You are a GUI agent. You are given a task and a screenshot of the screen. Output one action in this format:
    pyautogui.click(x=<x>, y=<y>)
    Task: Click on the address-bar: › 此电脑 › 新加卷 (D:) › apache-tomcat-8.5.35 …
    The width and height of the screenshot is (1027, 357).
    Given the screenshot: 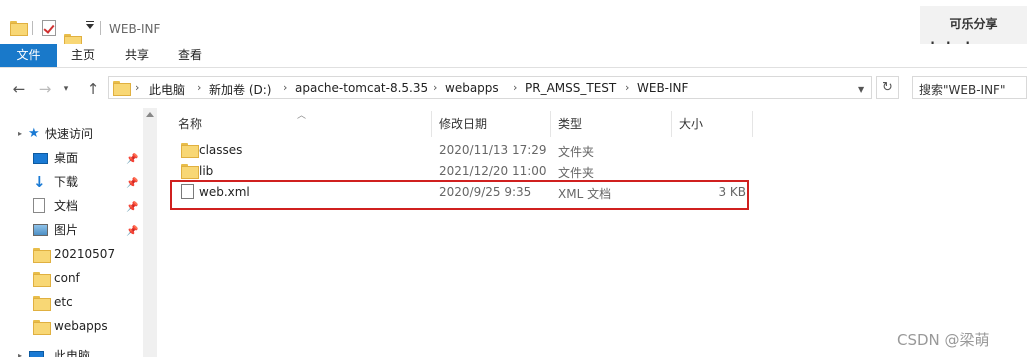 What is the action you would take?
    pyautogui.click(x=490, y=87)
    